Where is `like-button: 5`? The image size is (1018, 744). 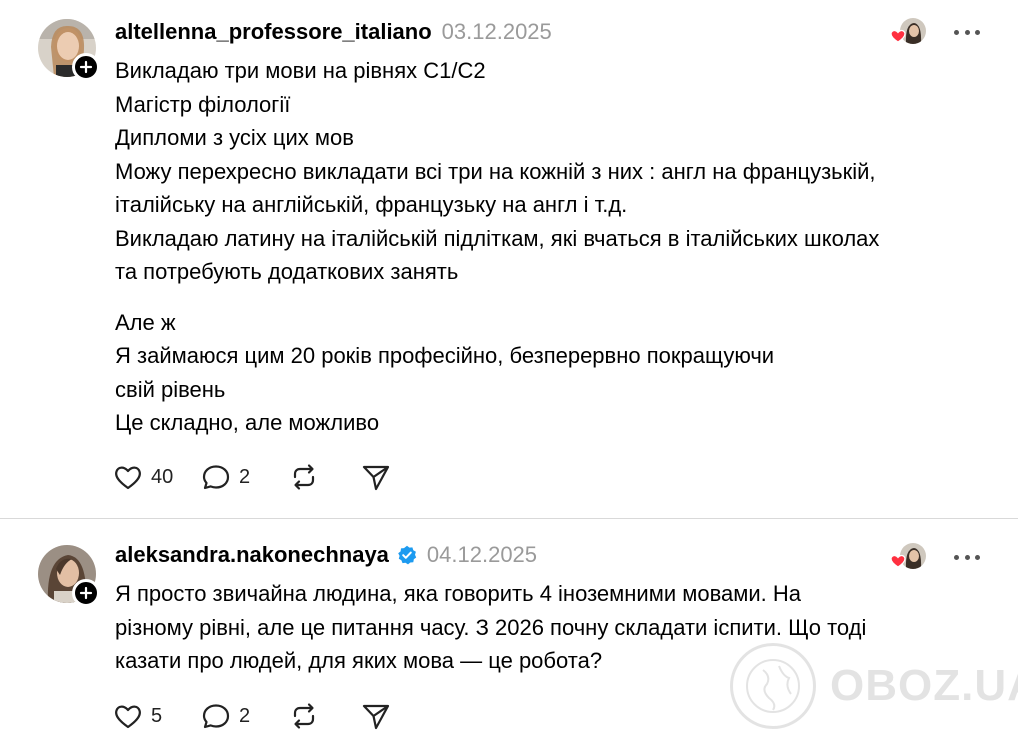 like-button: 5 is located at coordinates (157, 716).